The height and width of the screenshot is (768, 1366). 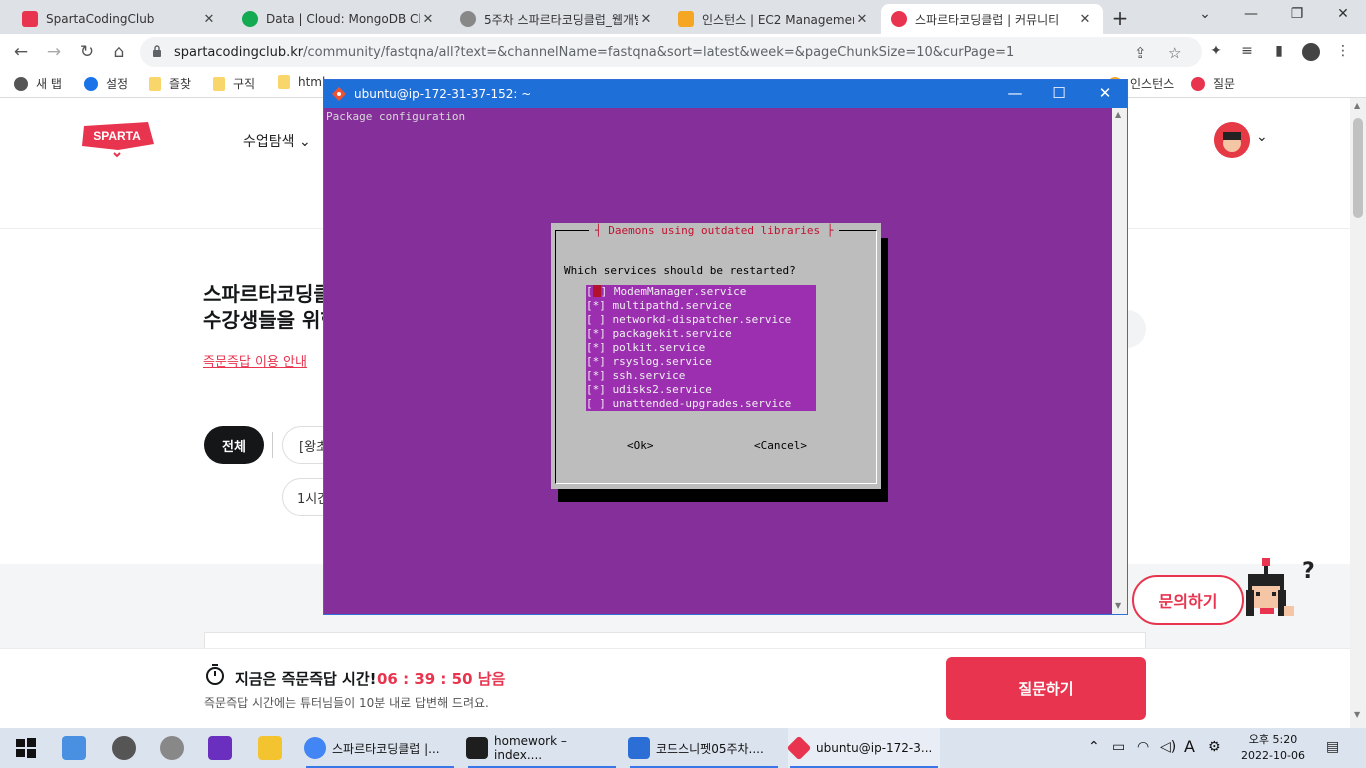 I want to click on maximize-icon: ☐, so click(x=1059, y=93).